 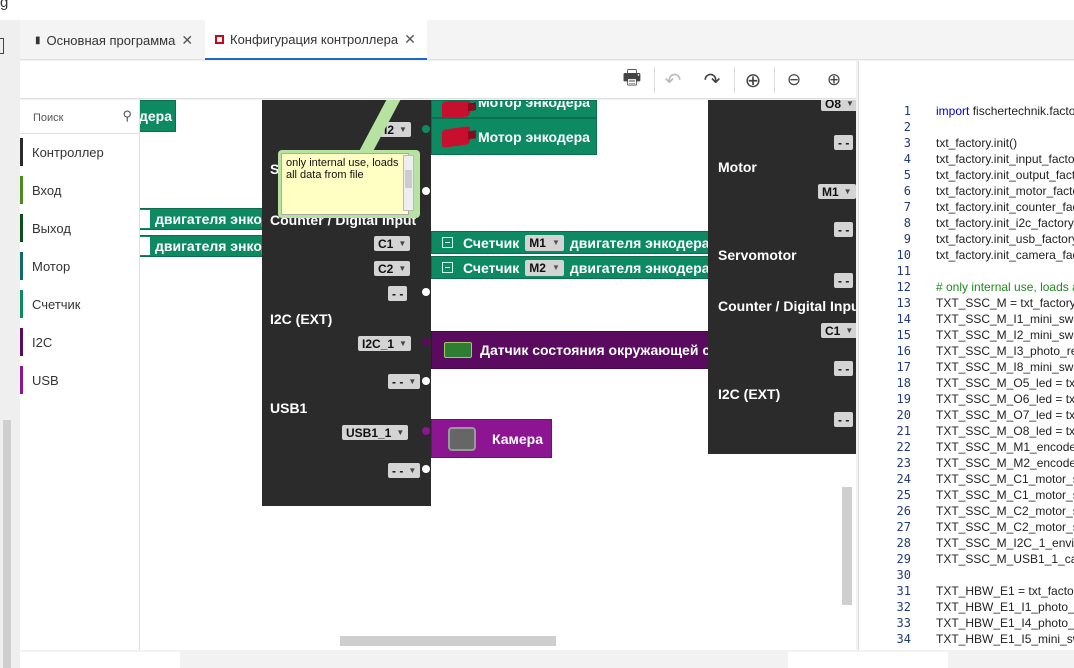 I want to click on connector-dot, so click(x=426, y=381).